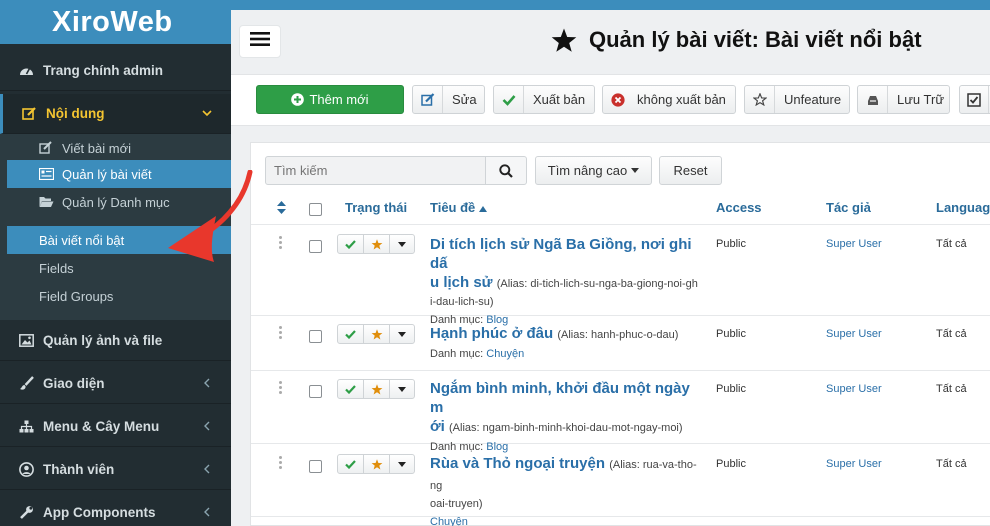  What do you see at coordinates (119, 240) in the screenshot?
I see `sidebar-subitem-featured: Bài viết nổi bật` at bounding box center [119, 240].